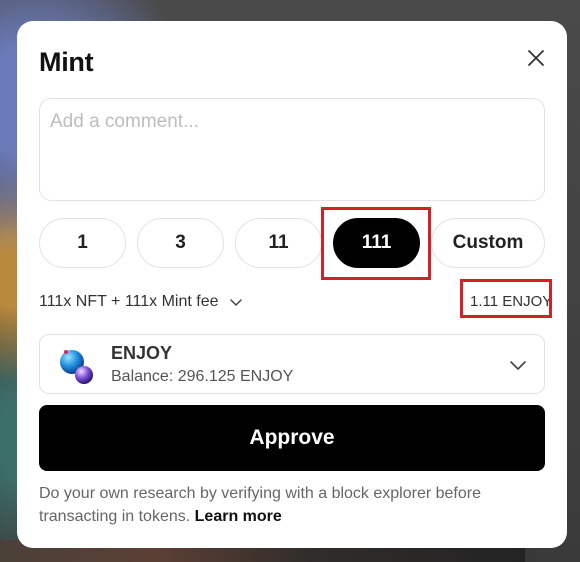  Describe the element at coordinates (142, 353) in the screenshot. I see `token-name: ENJOY` at that location.